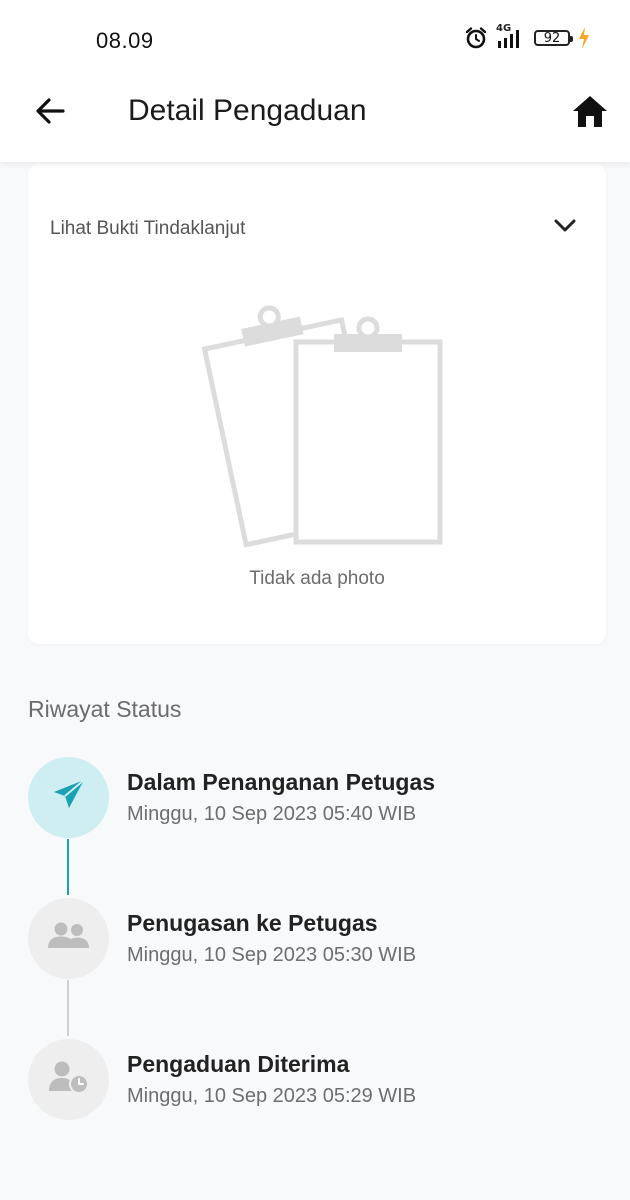 Image resolution: width=630 pixels, height=1200 pixels. Describe the element at coordinates (105, 709) in the screenshot. I see `history-heading: Riwayat Status` at that location.